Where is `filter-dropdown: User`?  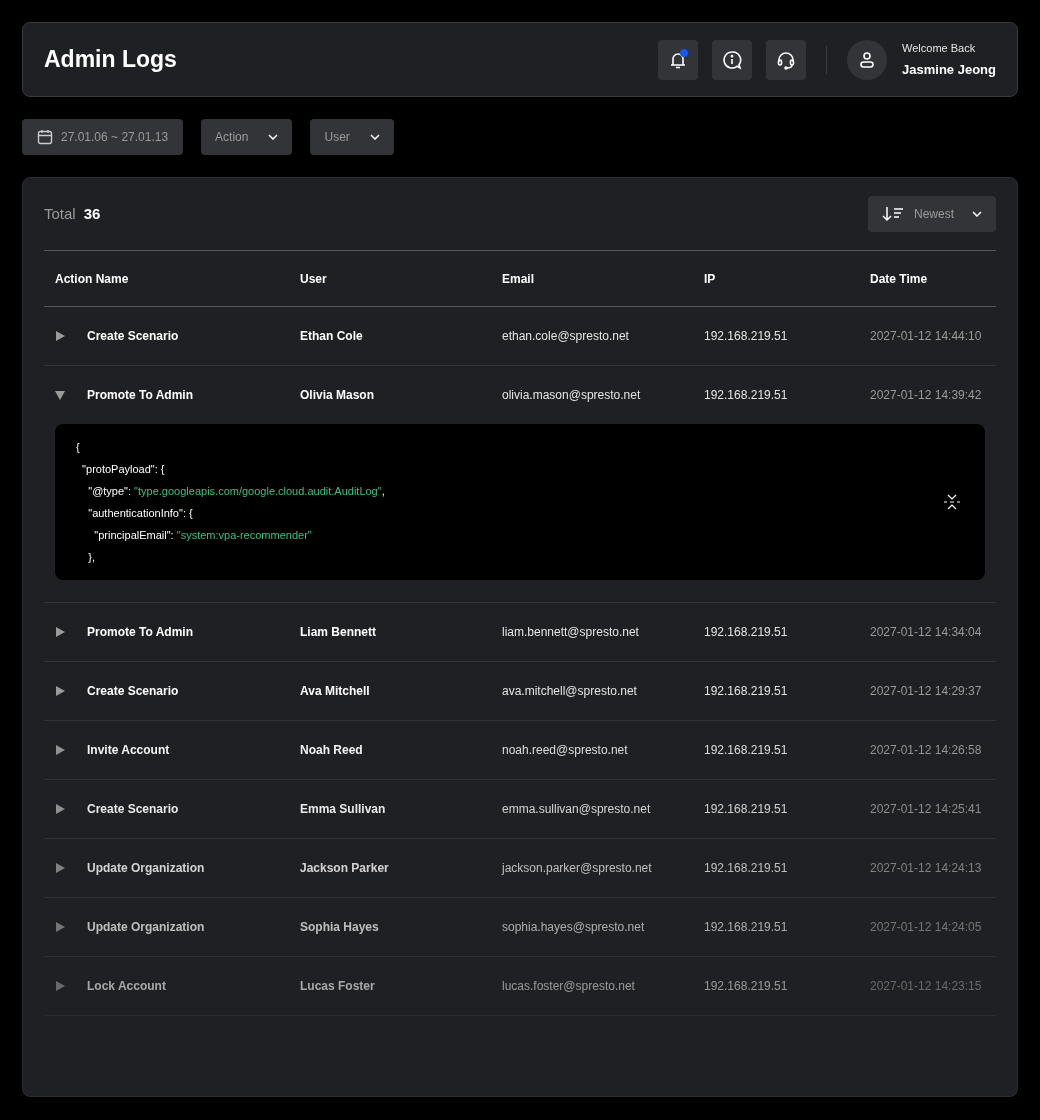
filter-dropdown: User is located at coordinates (352, 137).